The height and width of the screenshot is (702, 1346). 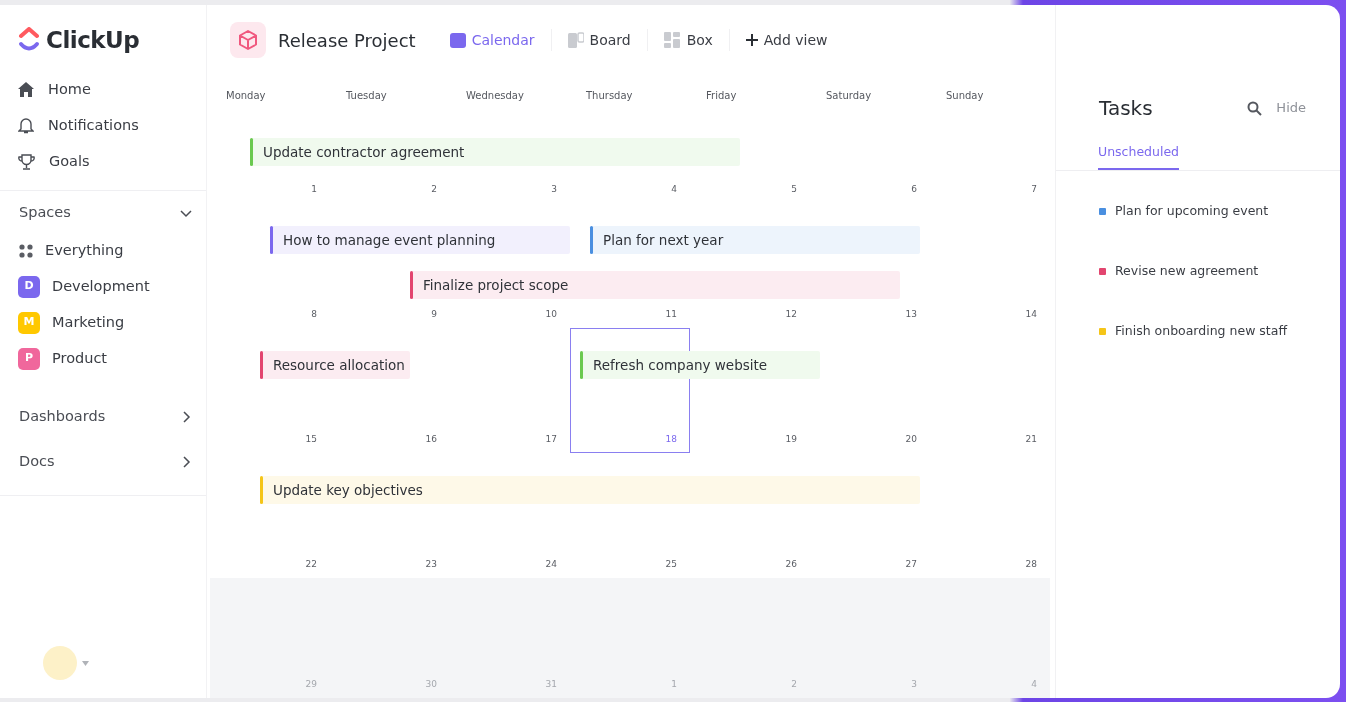 I want to click on space-badge: M, so click(x=29, y=322).